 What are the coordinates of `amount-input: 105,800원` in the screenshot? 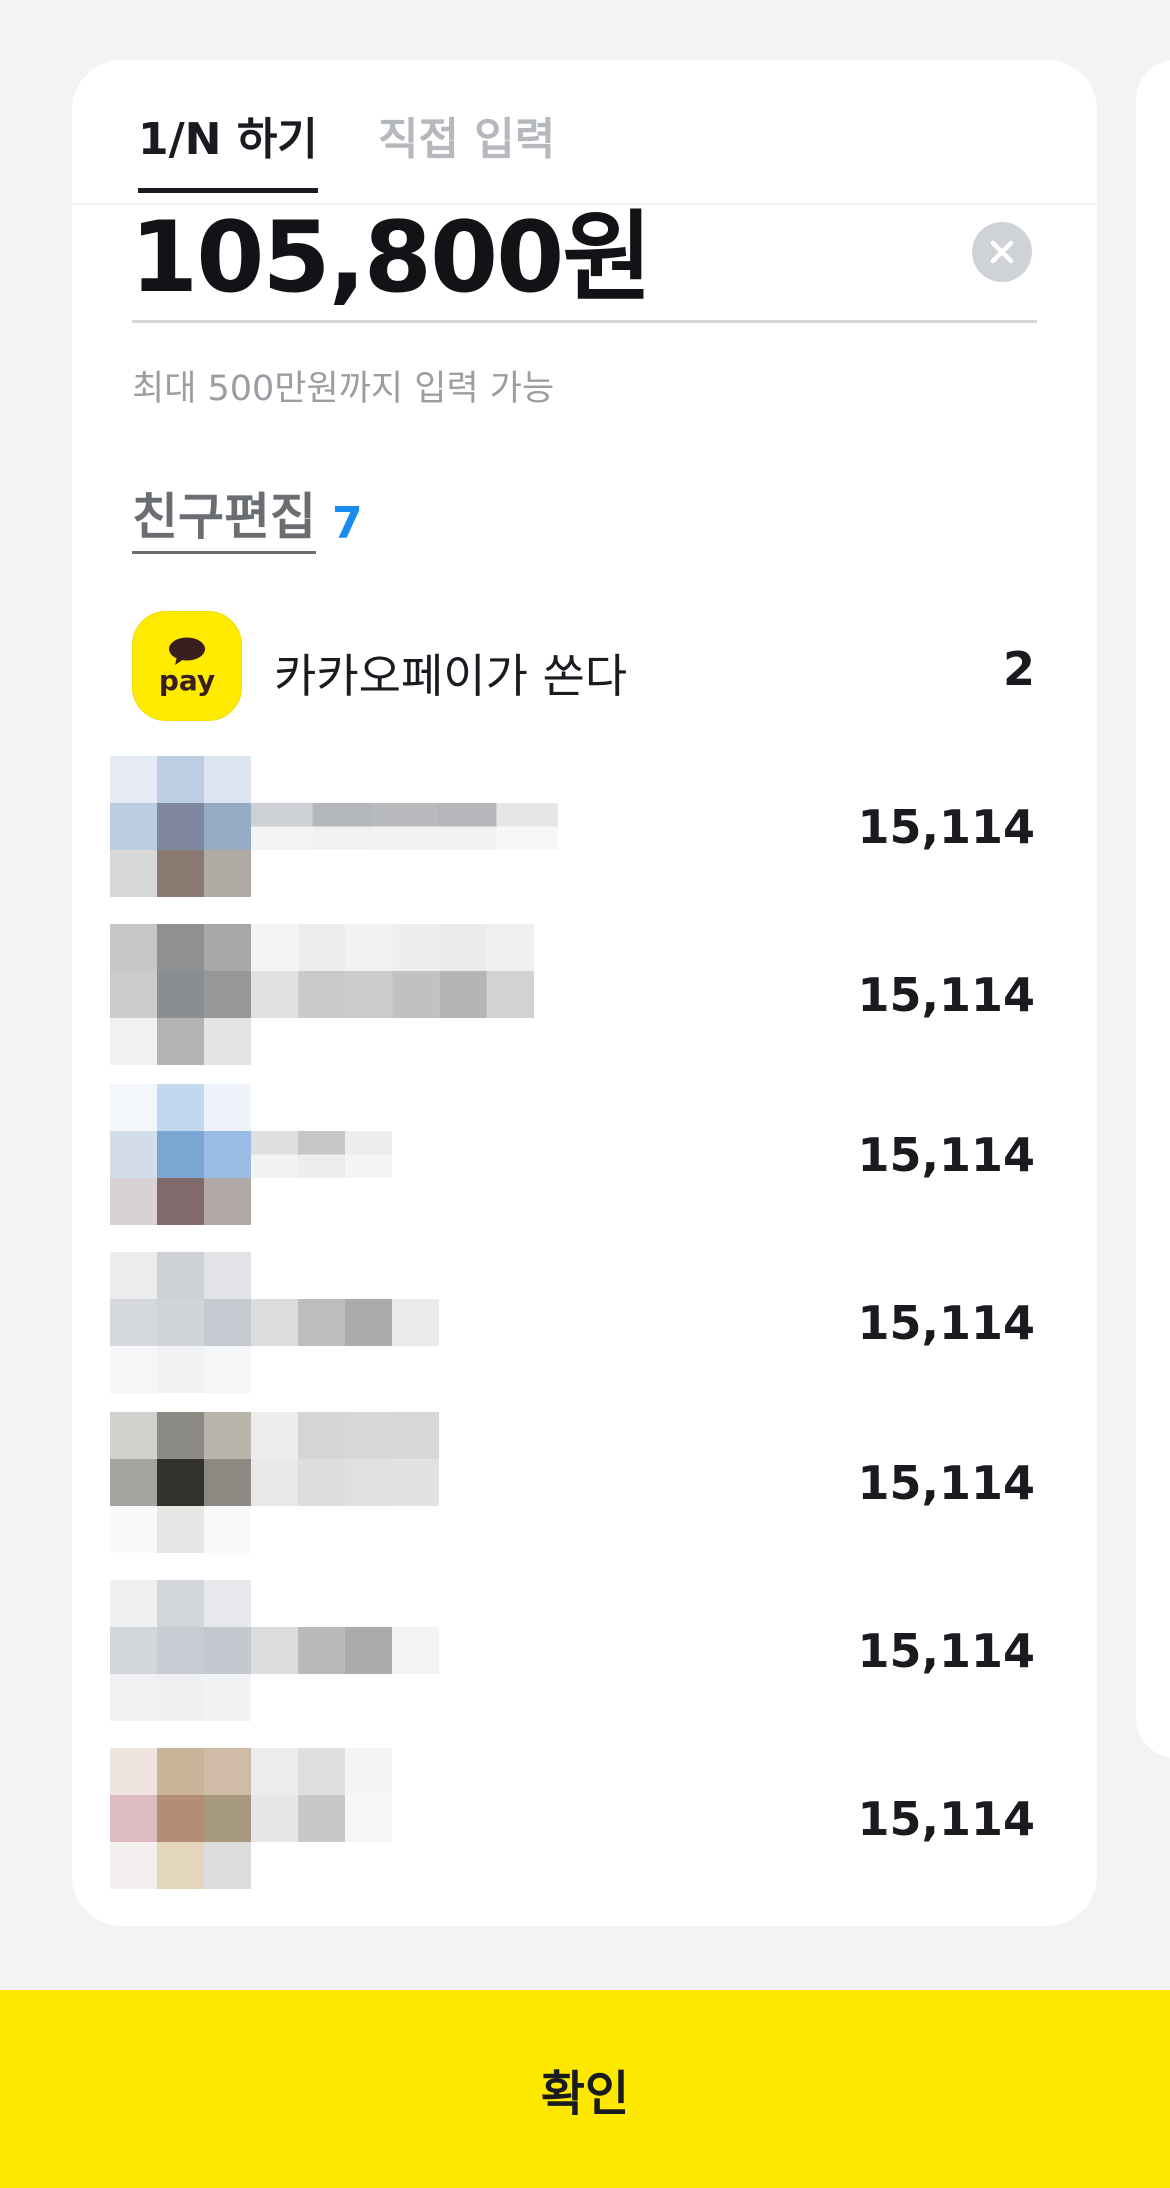 It's located at (391, 259).